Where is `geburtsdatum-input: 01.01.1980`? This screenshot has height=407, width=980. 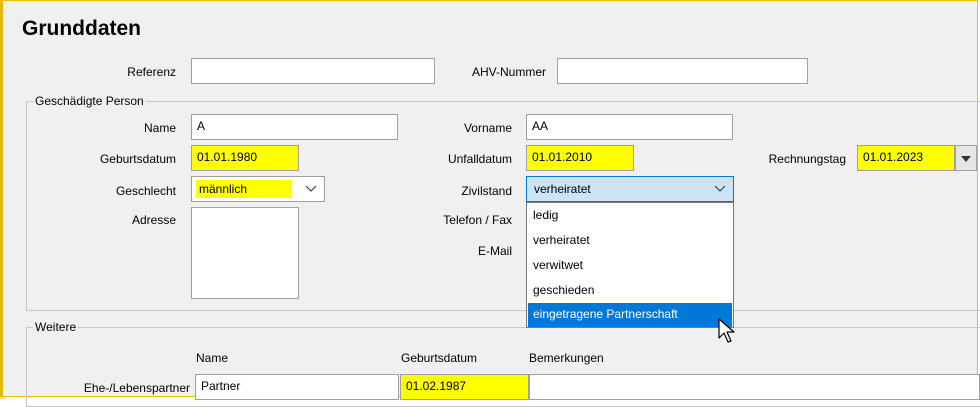 geburtsdatum-input: 01.01.1980 is located at coordinates (245, 158).